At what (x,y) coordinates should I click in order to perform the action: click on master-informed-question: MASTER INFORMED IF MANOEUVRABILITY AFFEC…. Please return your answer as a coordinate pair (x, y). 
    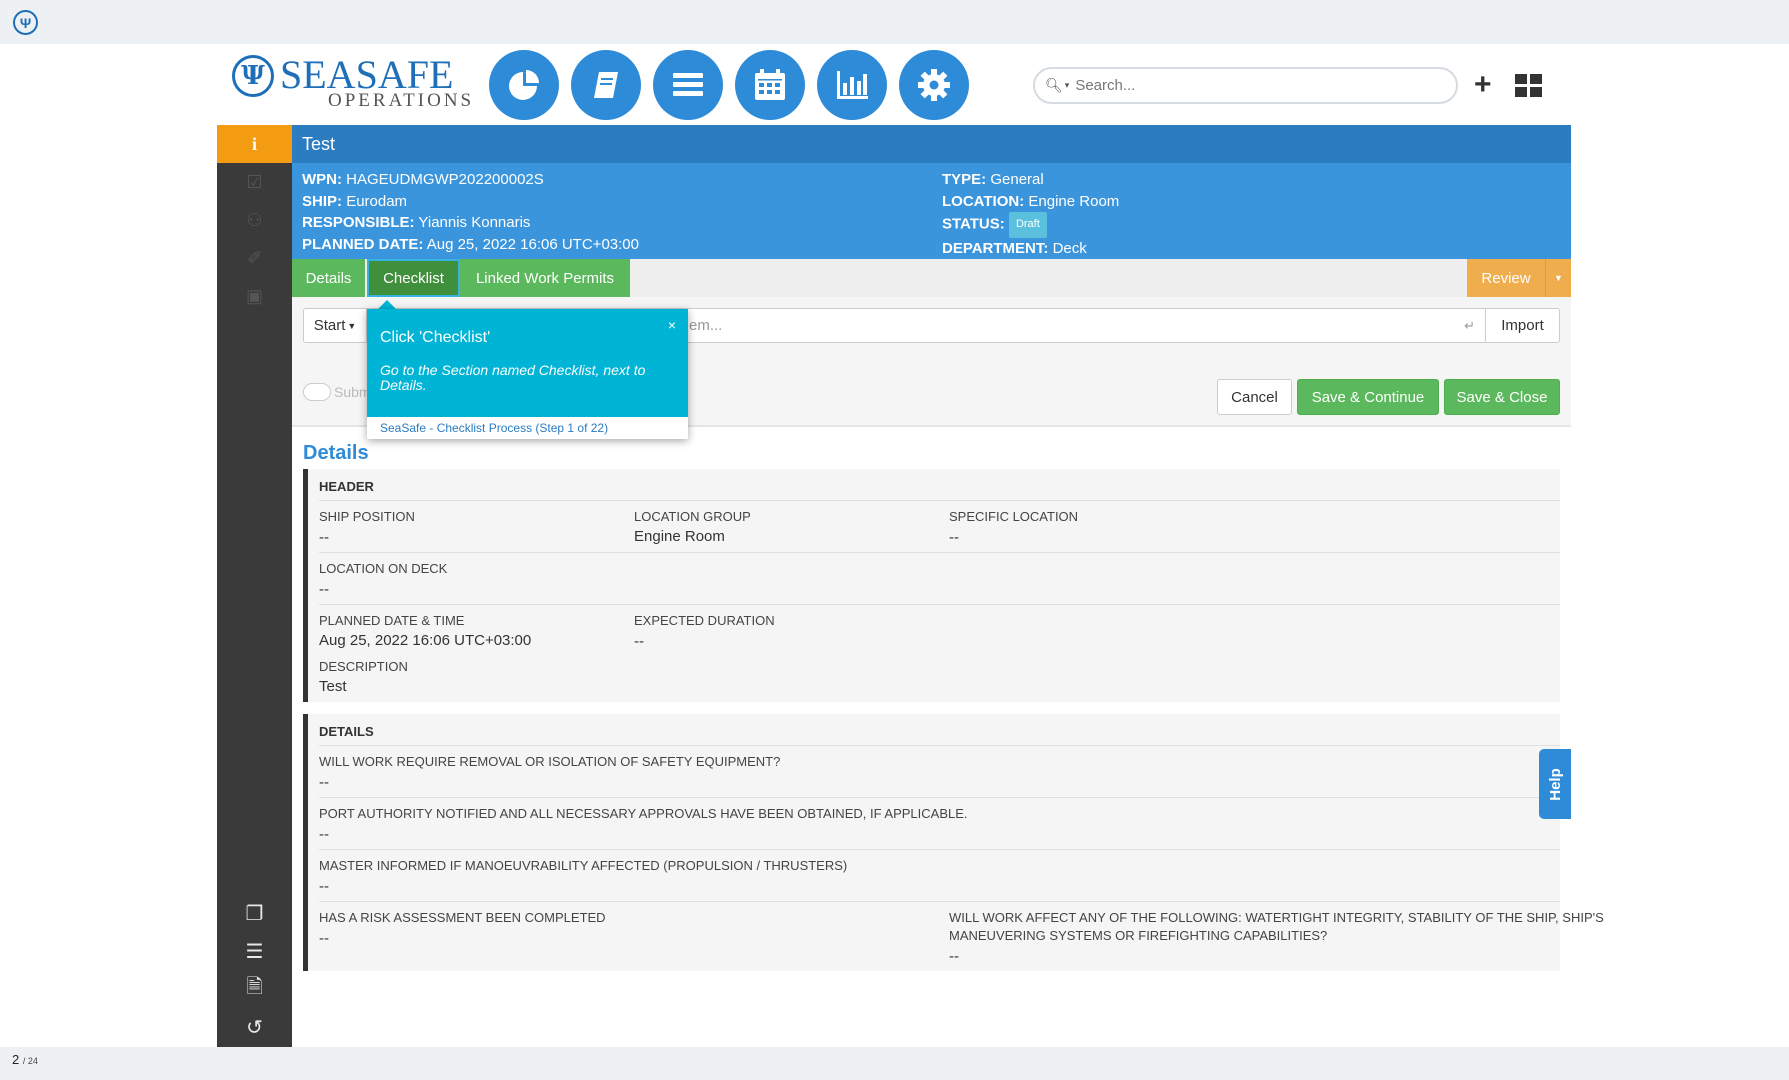
    Looking at the image, I should click on (583, 865).